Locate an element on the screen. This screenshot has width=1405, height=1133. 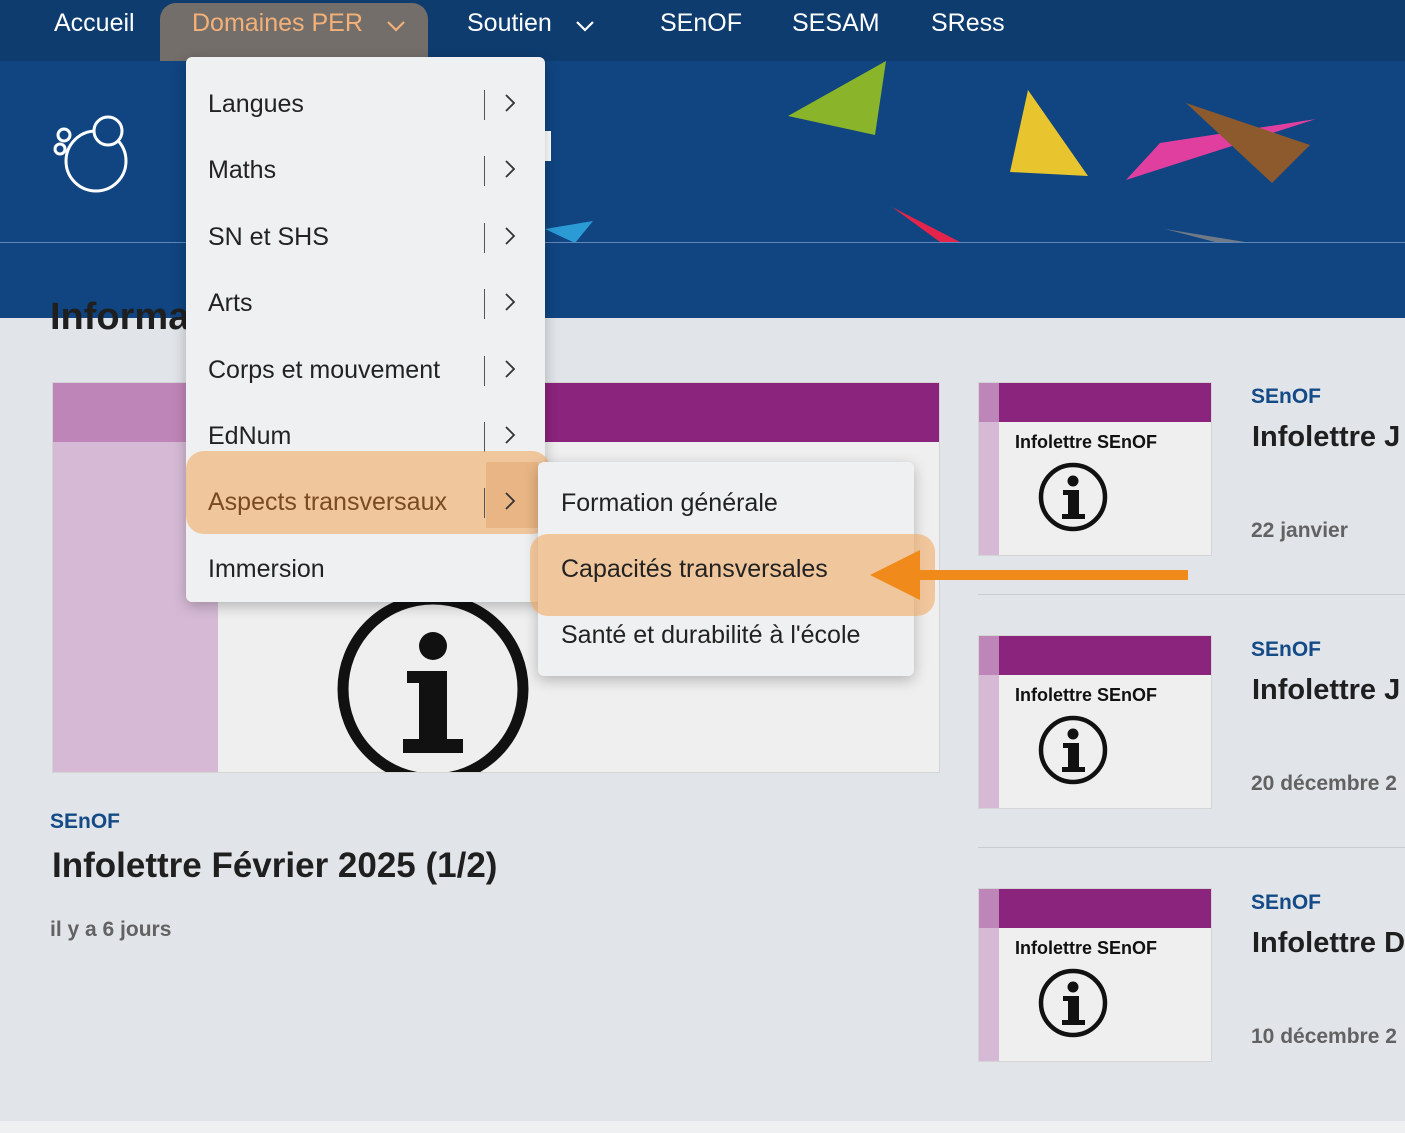
submenu-item-label: Santé et durabilité à l'école is located at coordinates (711, 635).